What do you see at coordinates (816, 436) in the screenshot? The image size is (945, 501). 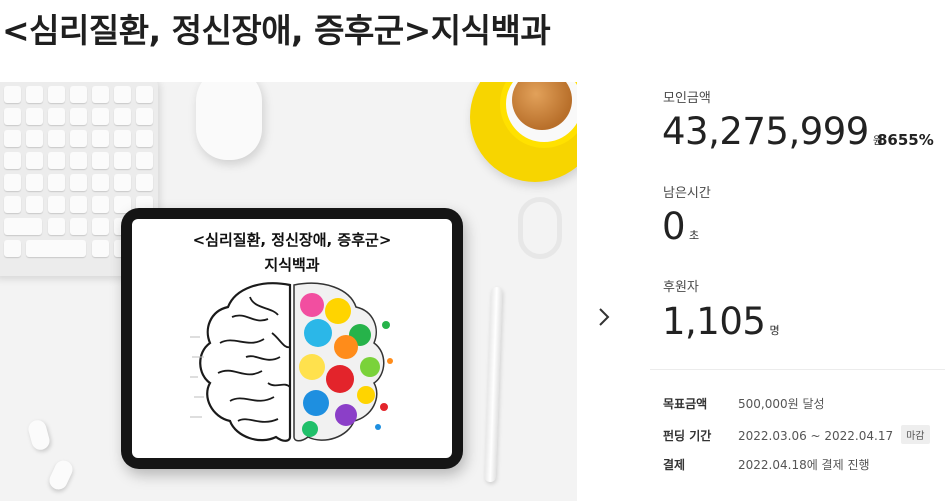 I see `period-value: 2022.03.06 ~ 2022.04.17` at bounding box center [816, 436].